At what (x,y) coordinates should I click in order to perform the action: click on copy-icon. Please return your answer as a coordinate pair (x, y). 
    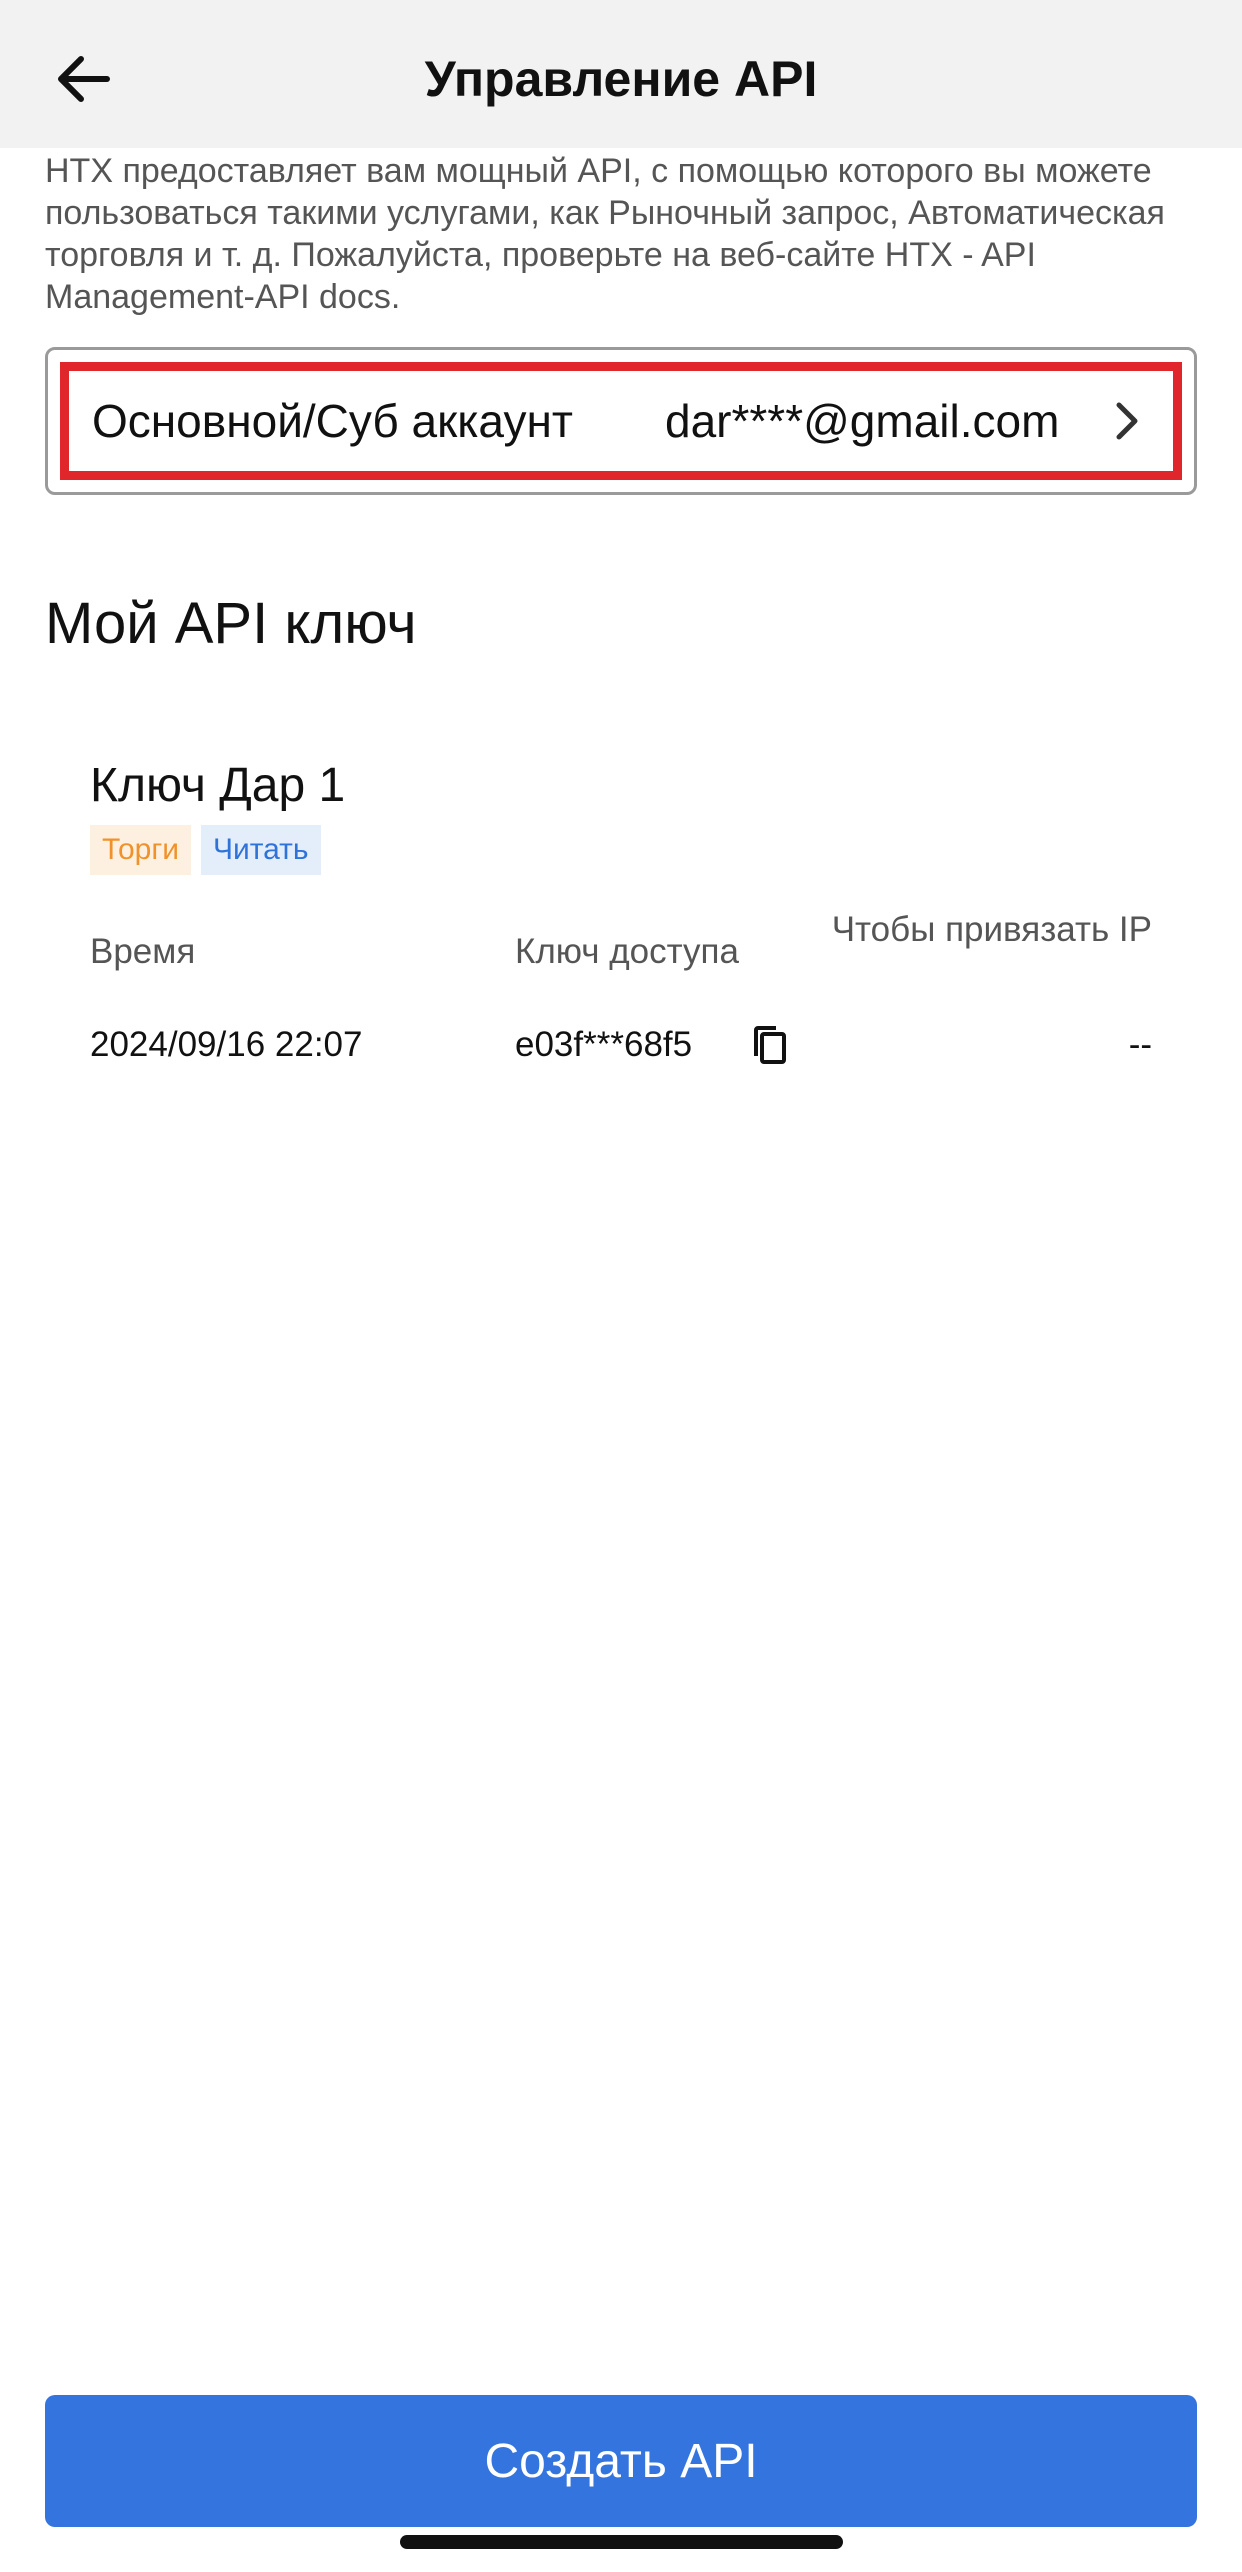
    Looking at the image, I should click on (770, 1046).